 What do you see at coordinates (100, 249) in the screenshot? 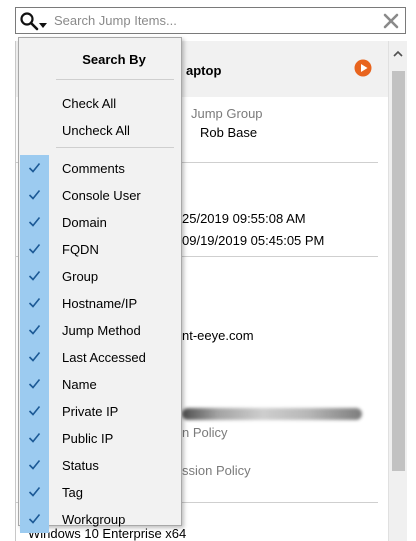
I see `menu-item-fqdn: FQDN` at bounding box center [100, 249].